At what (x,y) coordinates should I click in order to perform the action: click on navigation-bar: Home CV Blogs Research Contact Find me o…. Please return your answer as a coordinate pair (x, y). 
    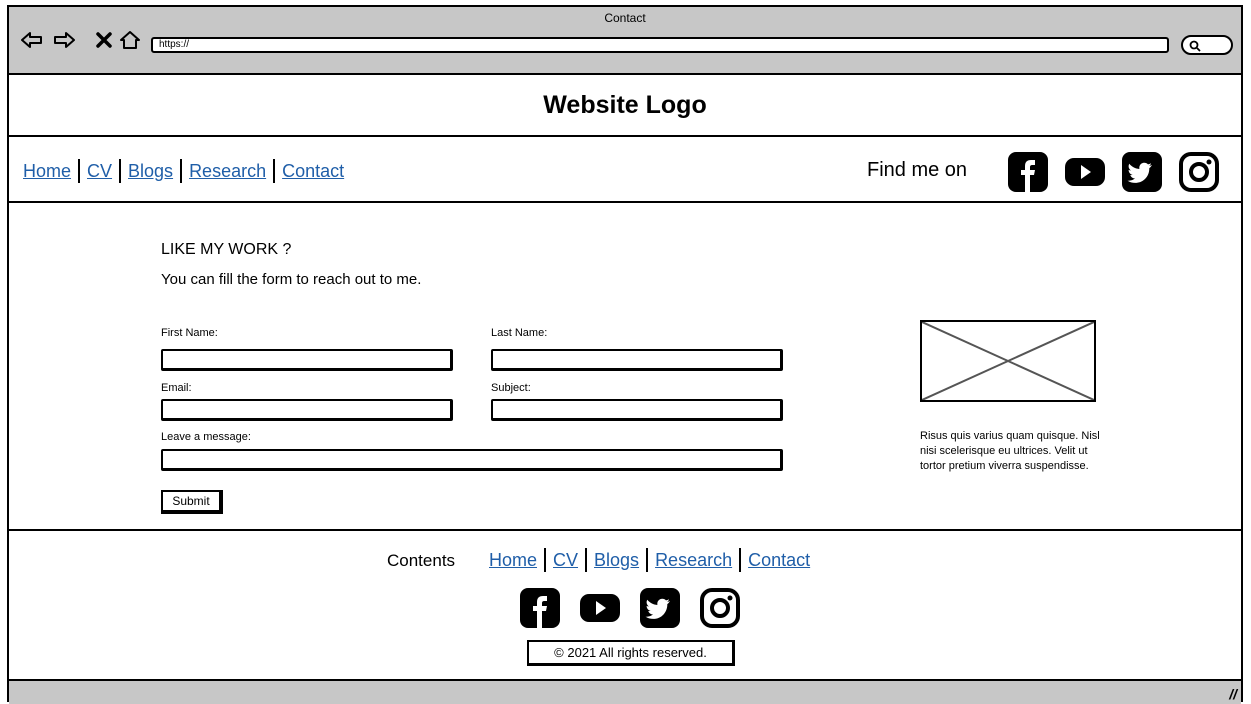
    Looking at the image, I should click on (625, 170).